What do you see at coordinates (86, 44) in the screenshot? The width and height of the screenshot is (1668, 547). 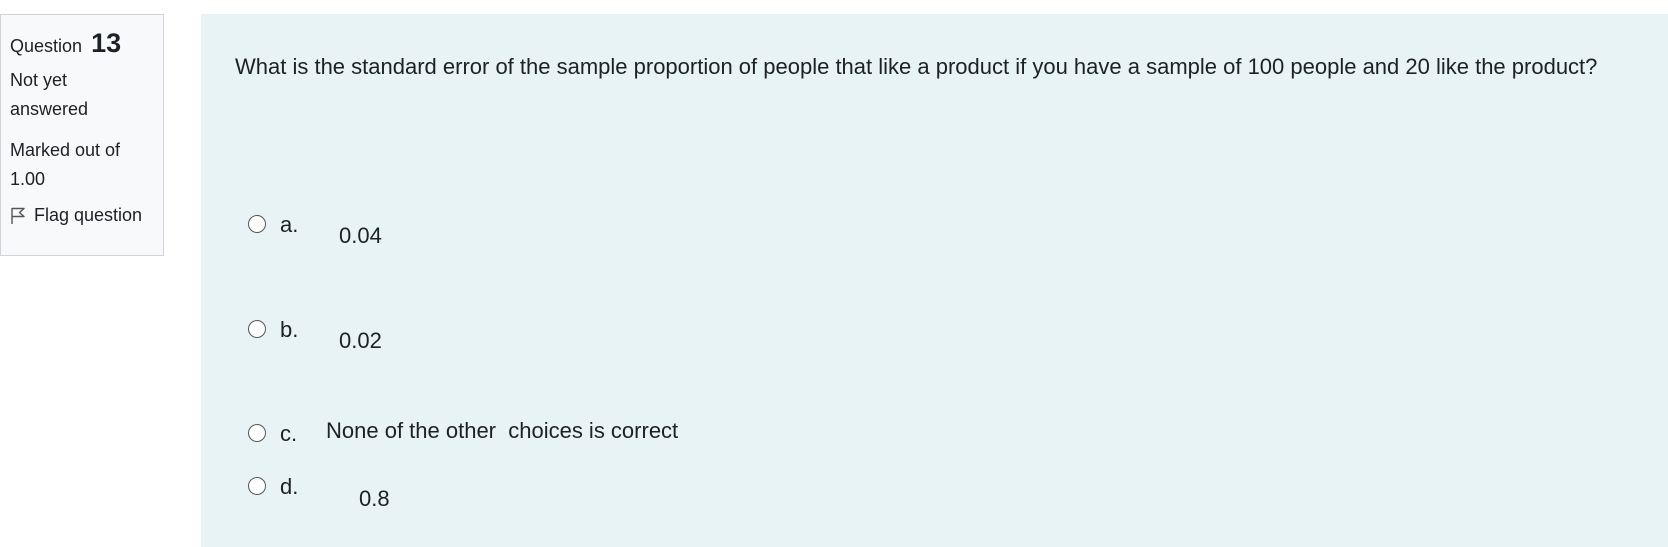 I see `question-number-line: Question 13` at bounding box center [86, 44].